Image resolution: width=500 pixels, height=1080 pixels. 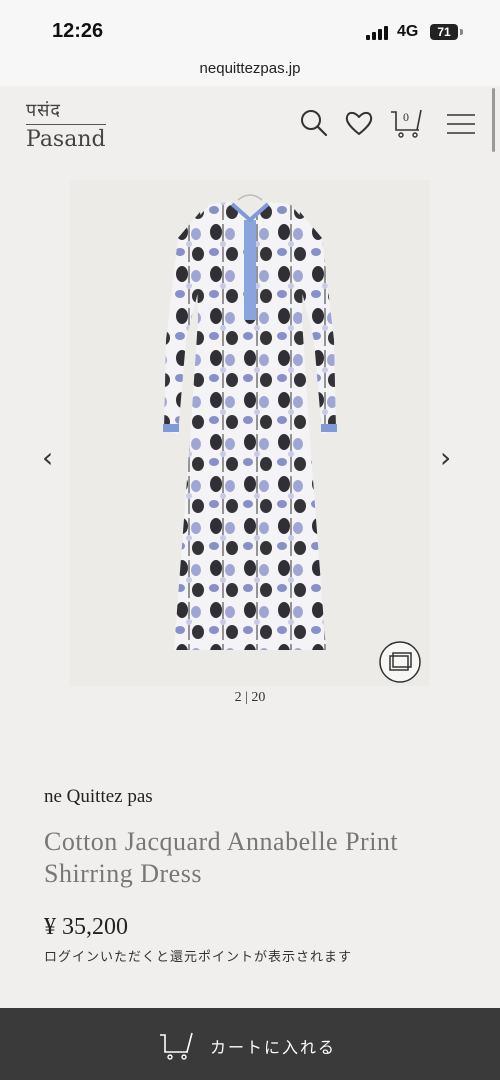 What do you see at coordinates (66, 138) in the screenshot?
I see `logo-latin: Pasand` at bounding box center [66, 138].